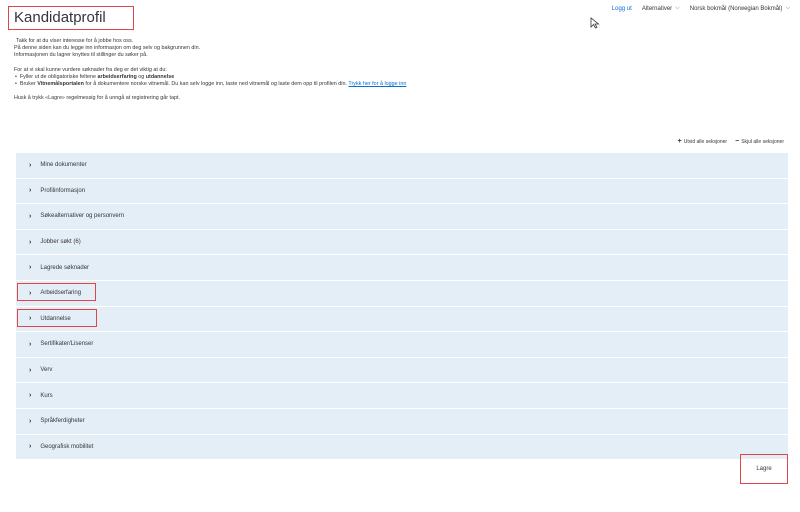 The image size is (800, 512). Describe the element at coordinates (402, 217) in the screenshot. I see `section-sokealternativer: › Søkealternativer og personvern` at that location.